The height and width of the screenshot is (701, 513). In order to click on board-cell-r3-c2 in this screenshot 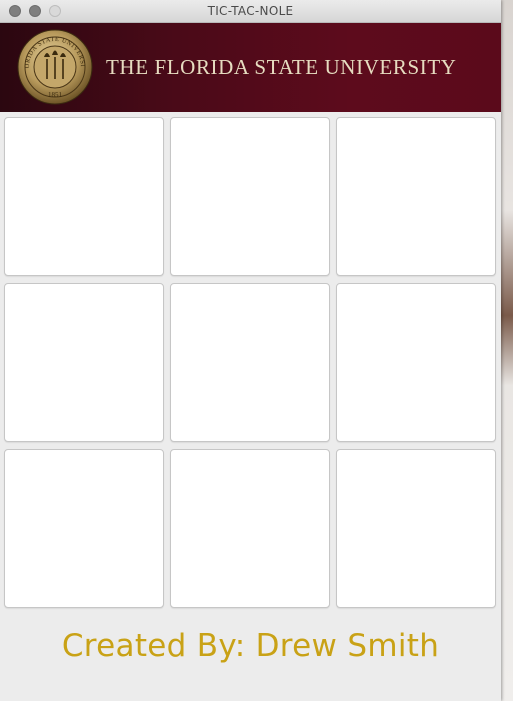, I will do `click(250, 528)`.